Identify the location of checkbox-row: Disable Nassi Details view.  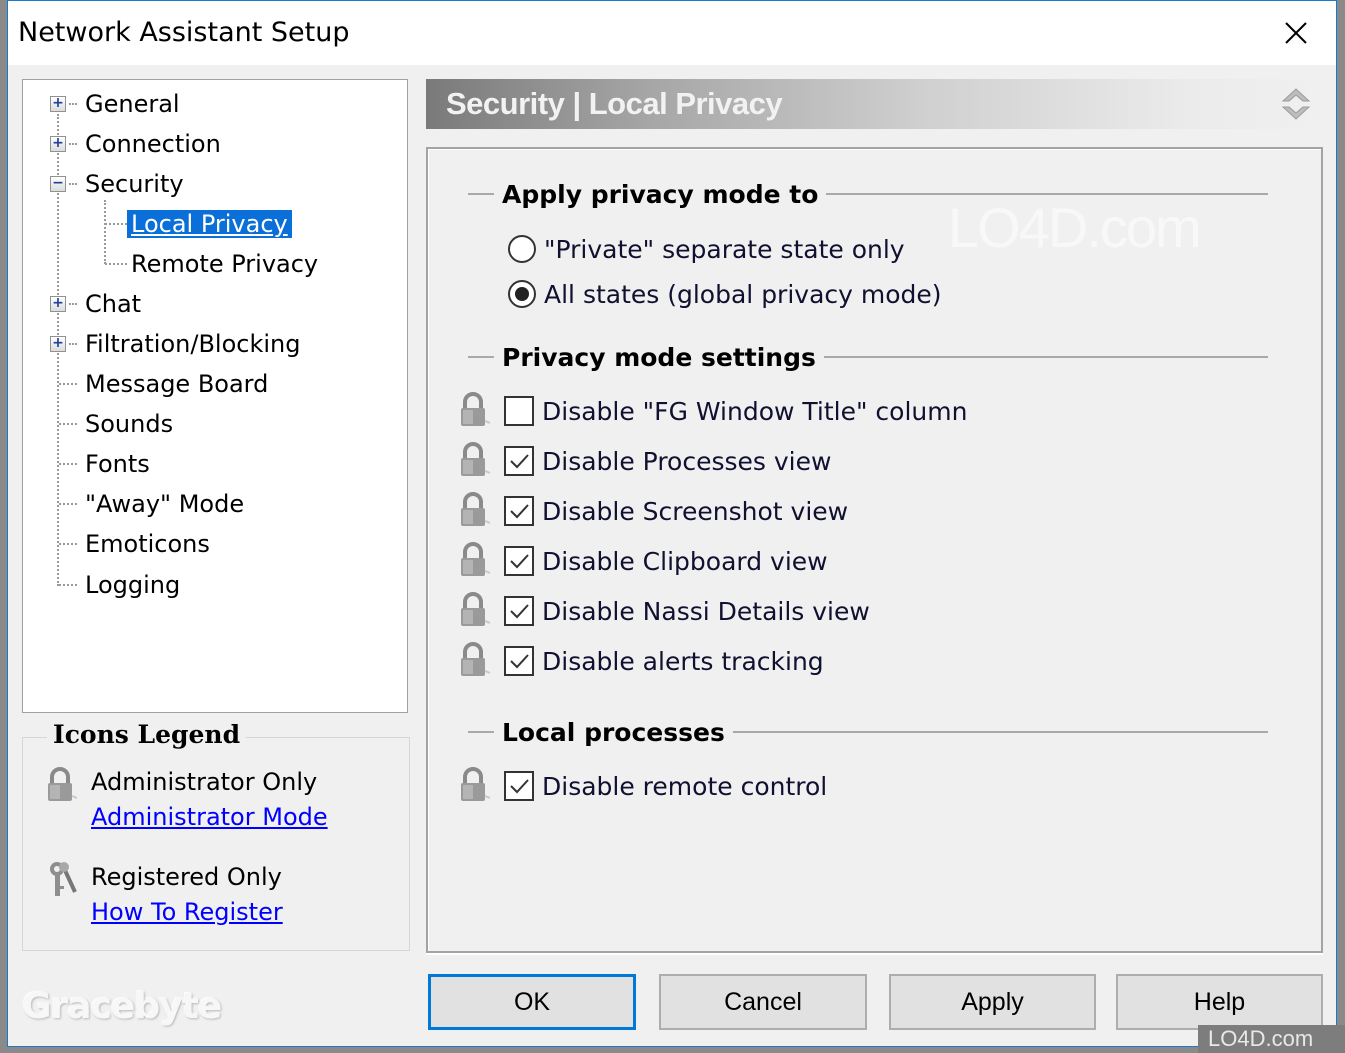
(663, 611).